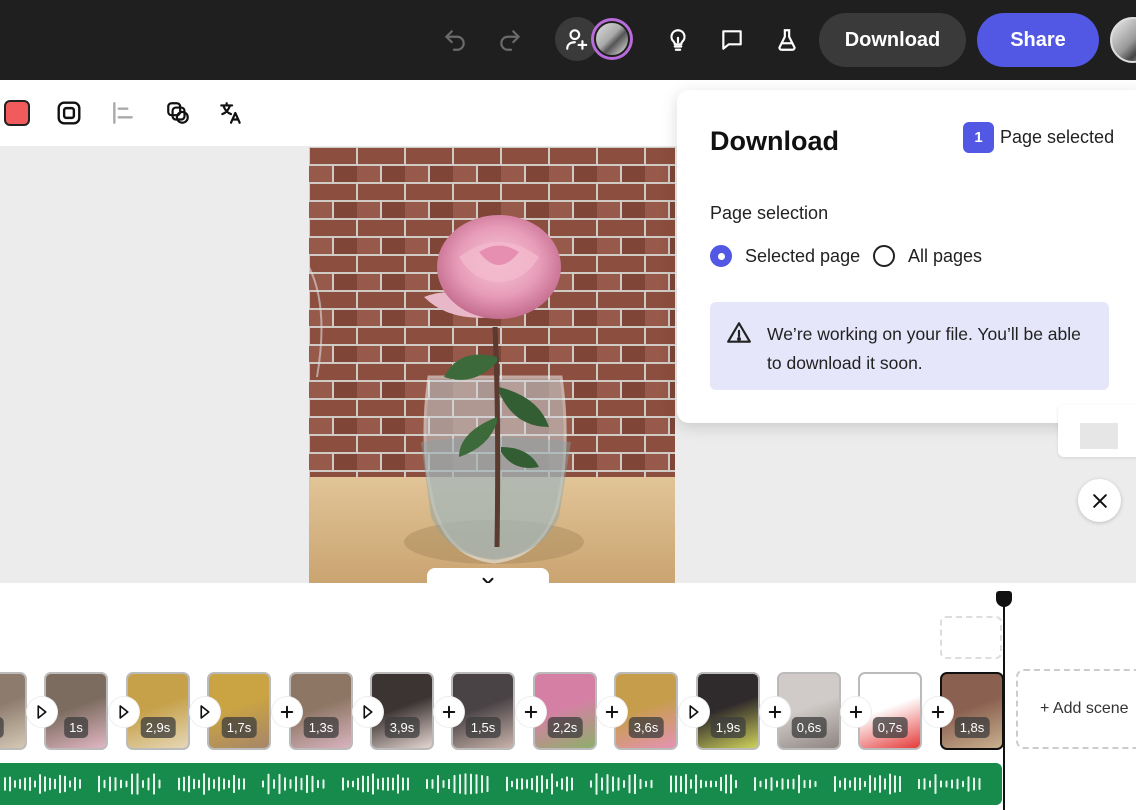  Describe the element at coordinates (510, 40) in the screenshot. I see `redo-icon` at that location.